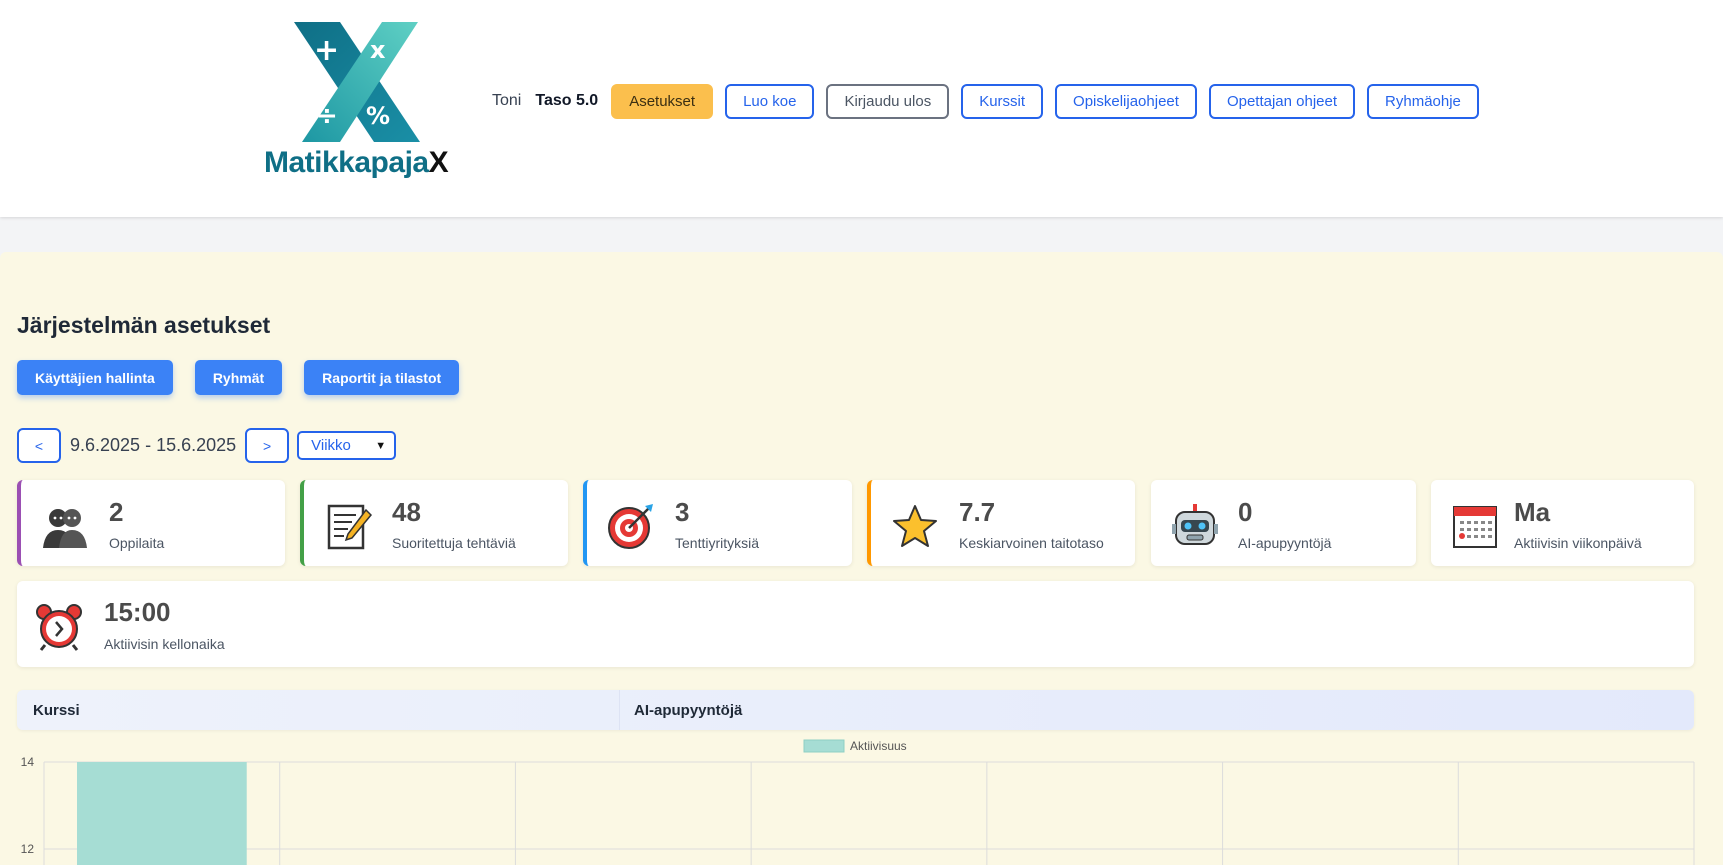 This screenshot has height=865, width=1723. I want to click on column-divider, so click(619, 710).